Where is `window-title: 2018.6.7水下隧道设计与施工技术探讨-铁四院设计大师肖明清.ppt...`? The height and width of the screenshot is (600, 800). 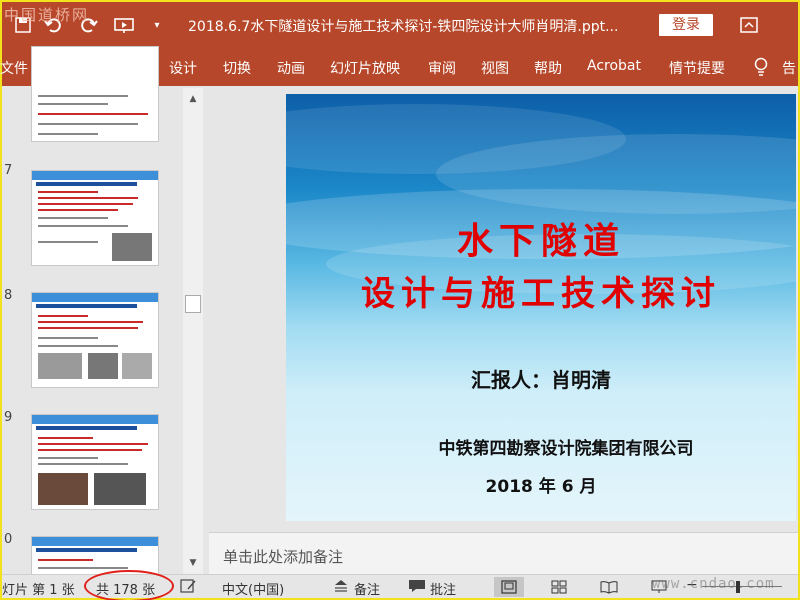 window-title: 2018.6.7水下隧道设计与施工技术探讨-铁四院设计大师肖明清.ppt... is located at coordinates (403, 27).